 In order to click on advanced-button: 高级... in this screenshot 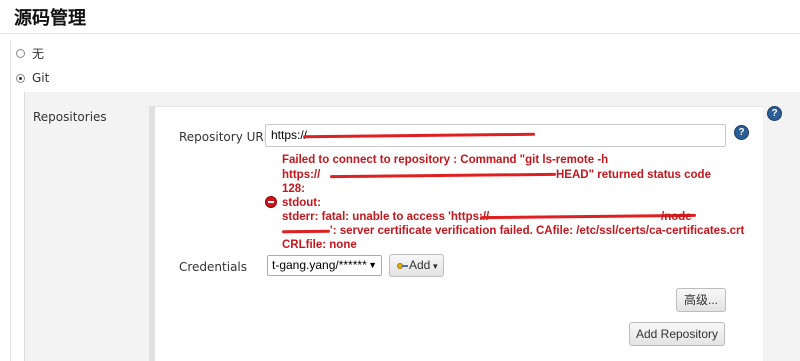, I will do `click(701, 300)`.